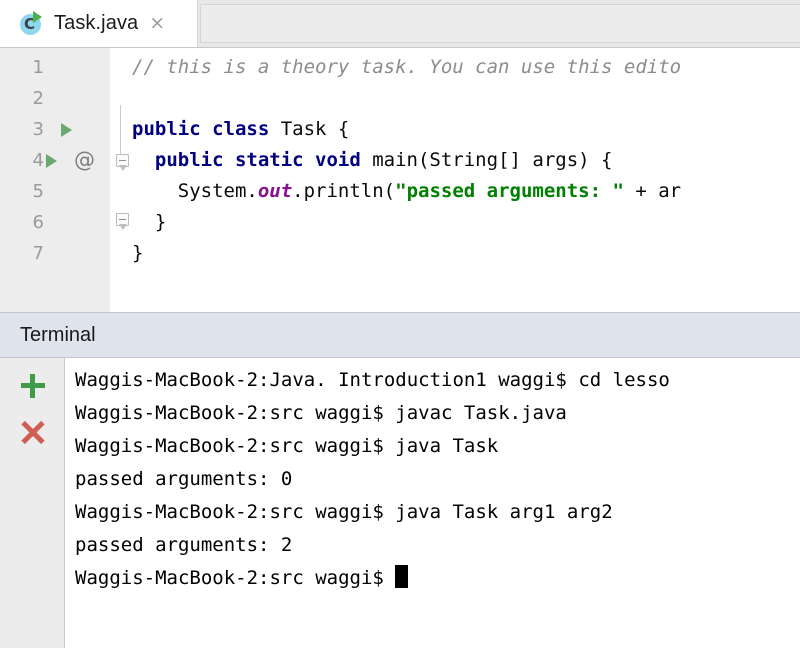 The image size is (800, 648). I want to click on terminal-line-text: Waggis-MacBook-2:src waggi$ java Task, so click(287, 446).